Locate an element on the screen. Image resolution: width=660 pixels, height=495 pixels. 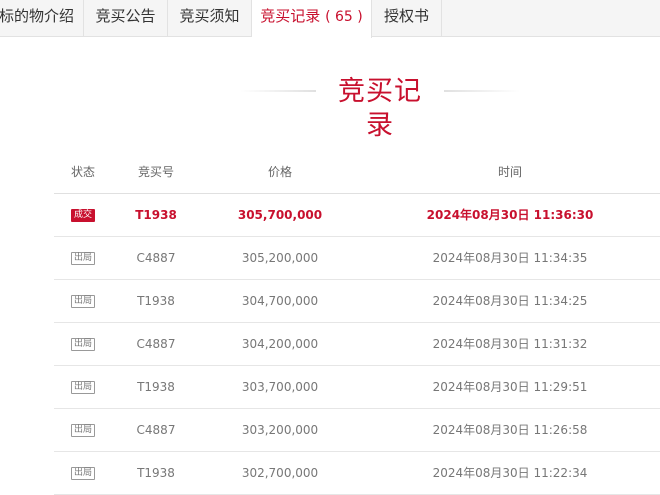
tab-count: ( 65 ) is located at coordinates (344, 17).